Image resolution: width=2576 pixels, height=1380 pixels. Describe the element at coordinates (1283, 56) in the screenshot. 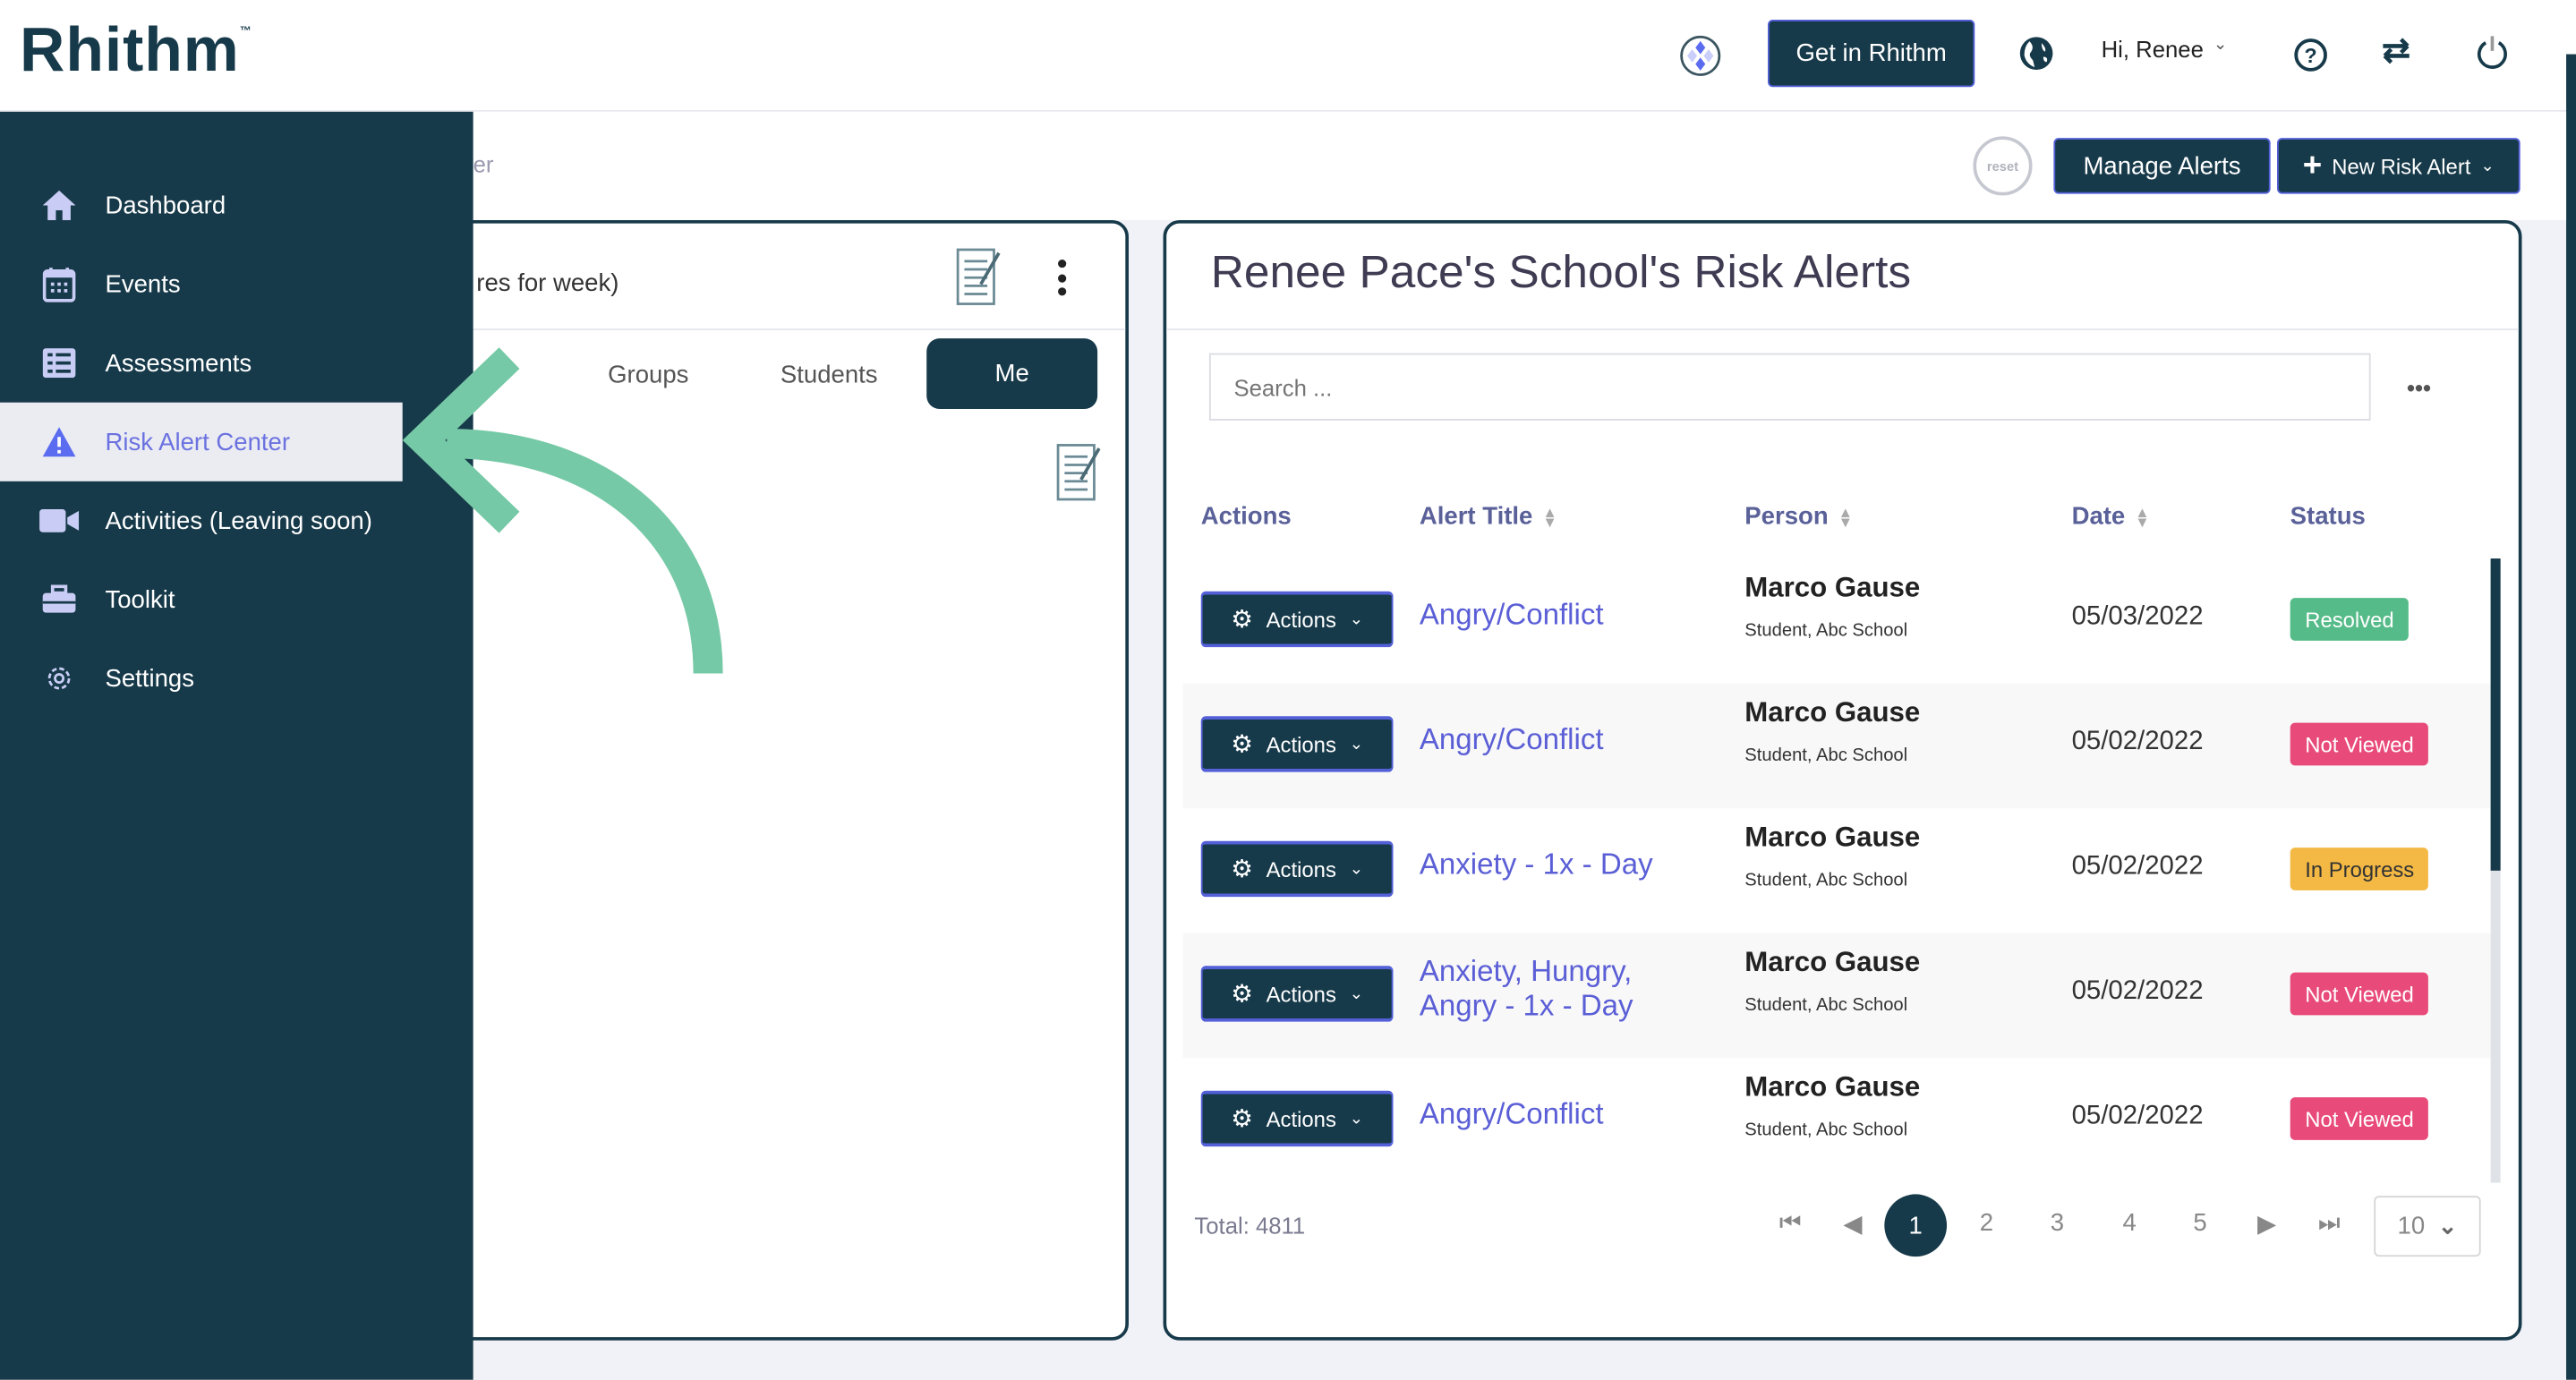

I see `top-header: Rhithm™ Get in Rhithm Hi, Renee ⌄ ?` at that location.